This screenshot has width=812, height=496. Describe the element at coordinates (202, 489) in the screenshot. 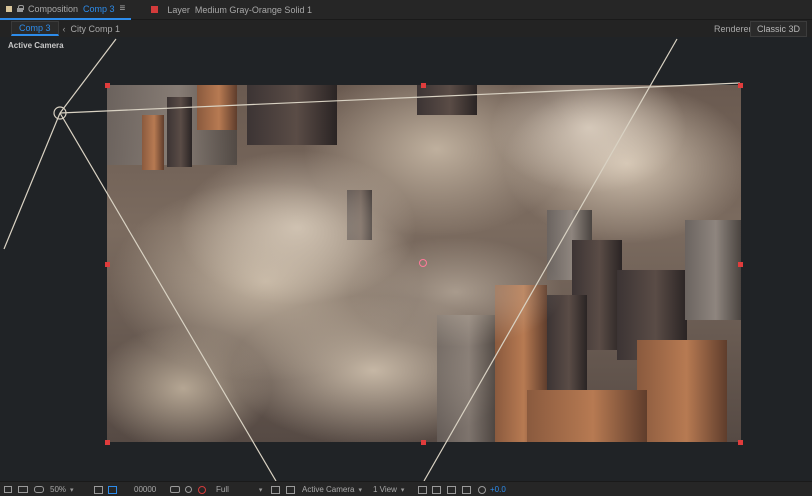

I see `color-channels-icon` at that location.